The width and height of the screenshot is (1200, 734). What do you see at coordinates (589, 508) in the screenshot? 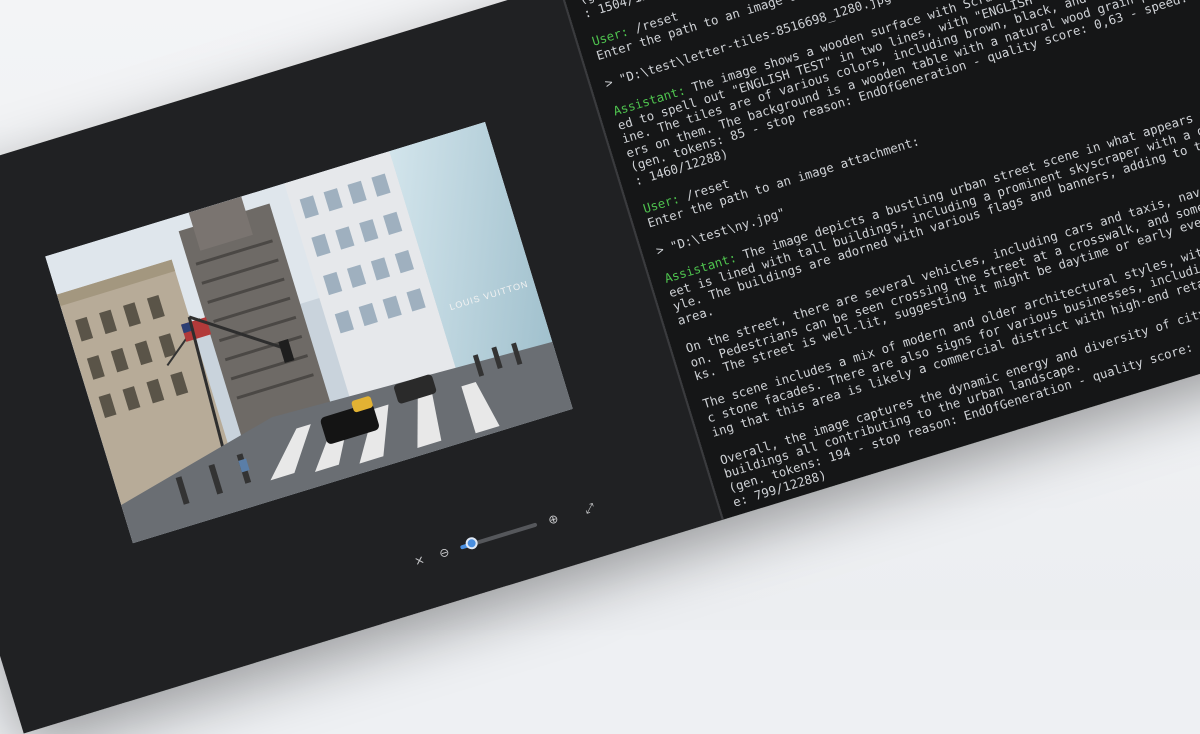
I see `expand-icon: ⤢` at bounding box center [589, 508].